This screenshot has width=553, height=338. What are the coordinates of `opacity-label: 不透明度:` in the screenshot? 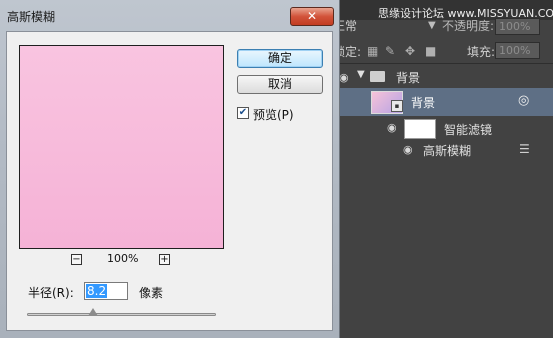 It's located at (468, 26).